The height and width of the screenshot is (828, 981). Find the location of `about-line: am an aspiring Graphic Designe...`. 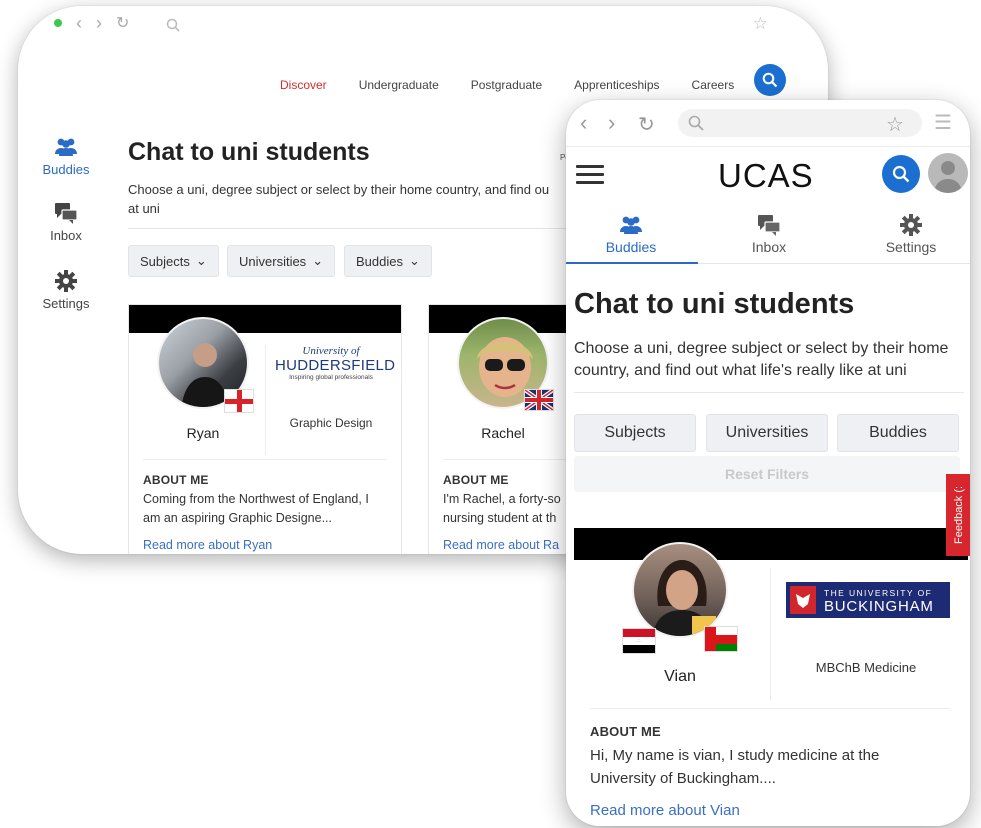

about-line: am an aspiring Graphic Designe... is located at coordinates (237, 518).